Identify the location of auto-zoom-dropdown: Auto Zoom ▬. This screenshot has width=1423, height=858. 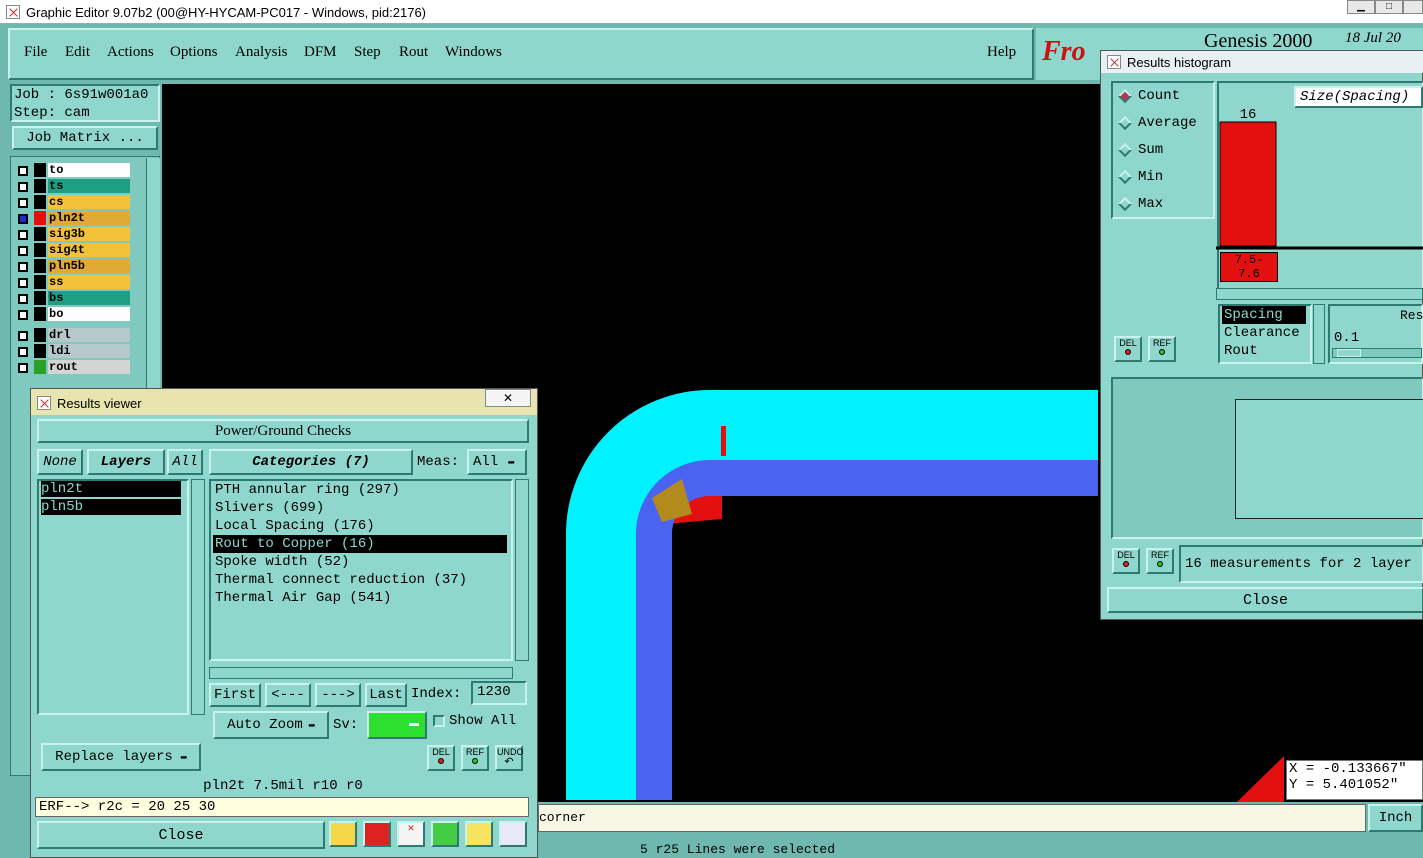
(271, 725).